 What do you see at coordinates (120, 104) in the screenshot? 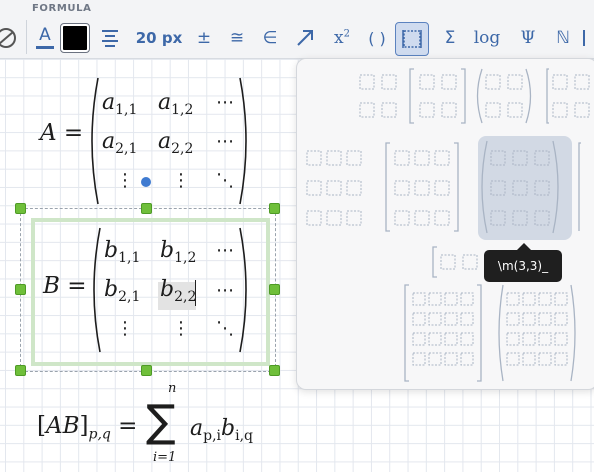
I see `matrix-a-entry: a1,1` at bounding box center [120, 104].